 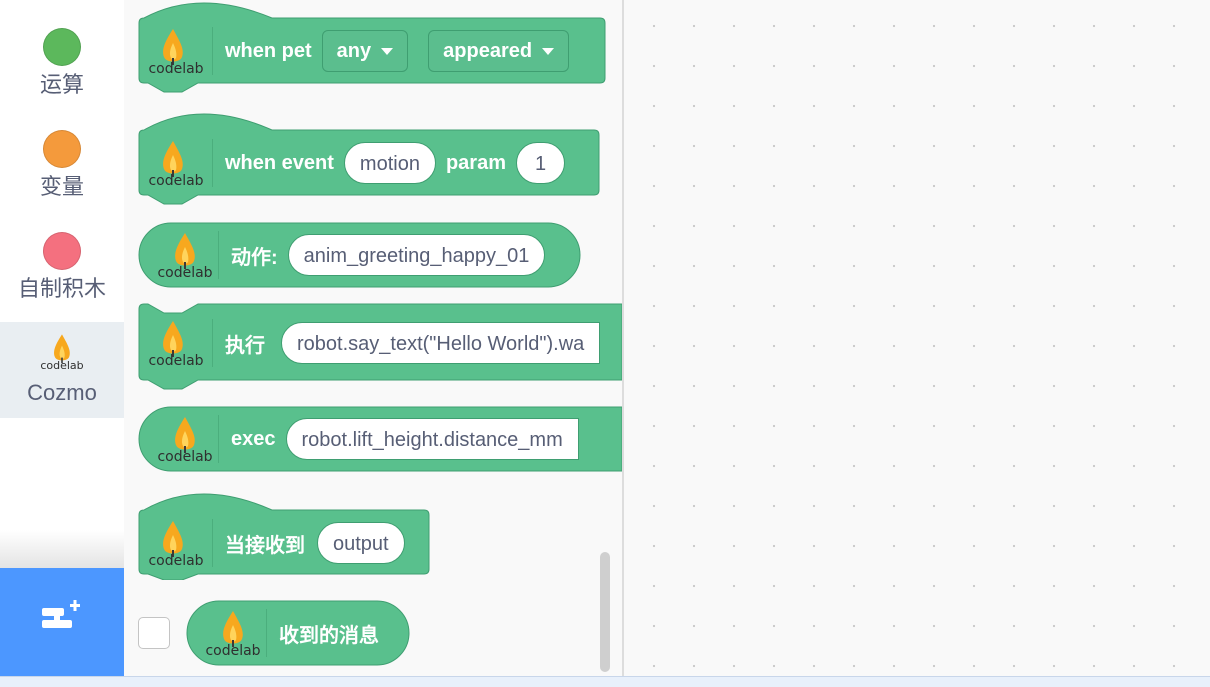 I want to click on when-pet-block: codelab when pet any appeared, so click(x=372, y=48).